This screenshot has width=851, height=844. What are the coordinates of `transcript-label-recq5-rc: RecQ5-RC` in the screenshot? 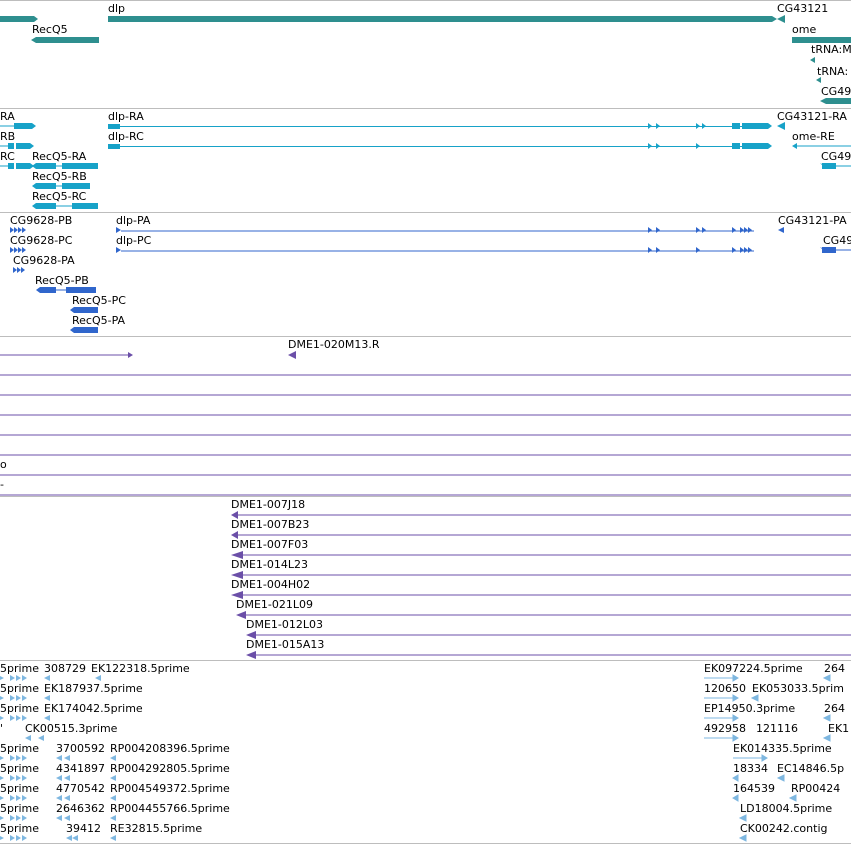 It's located at (59, 196).